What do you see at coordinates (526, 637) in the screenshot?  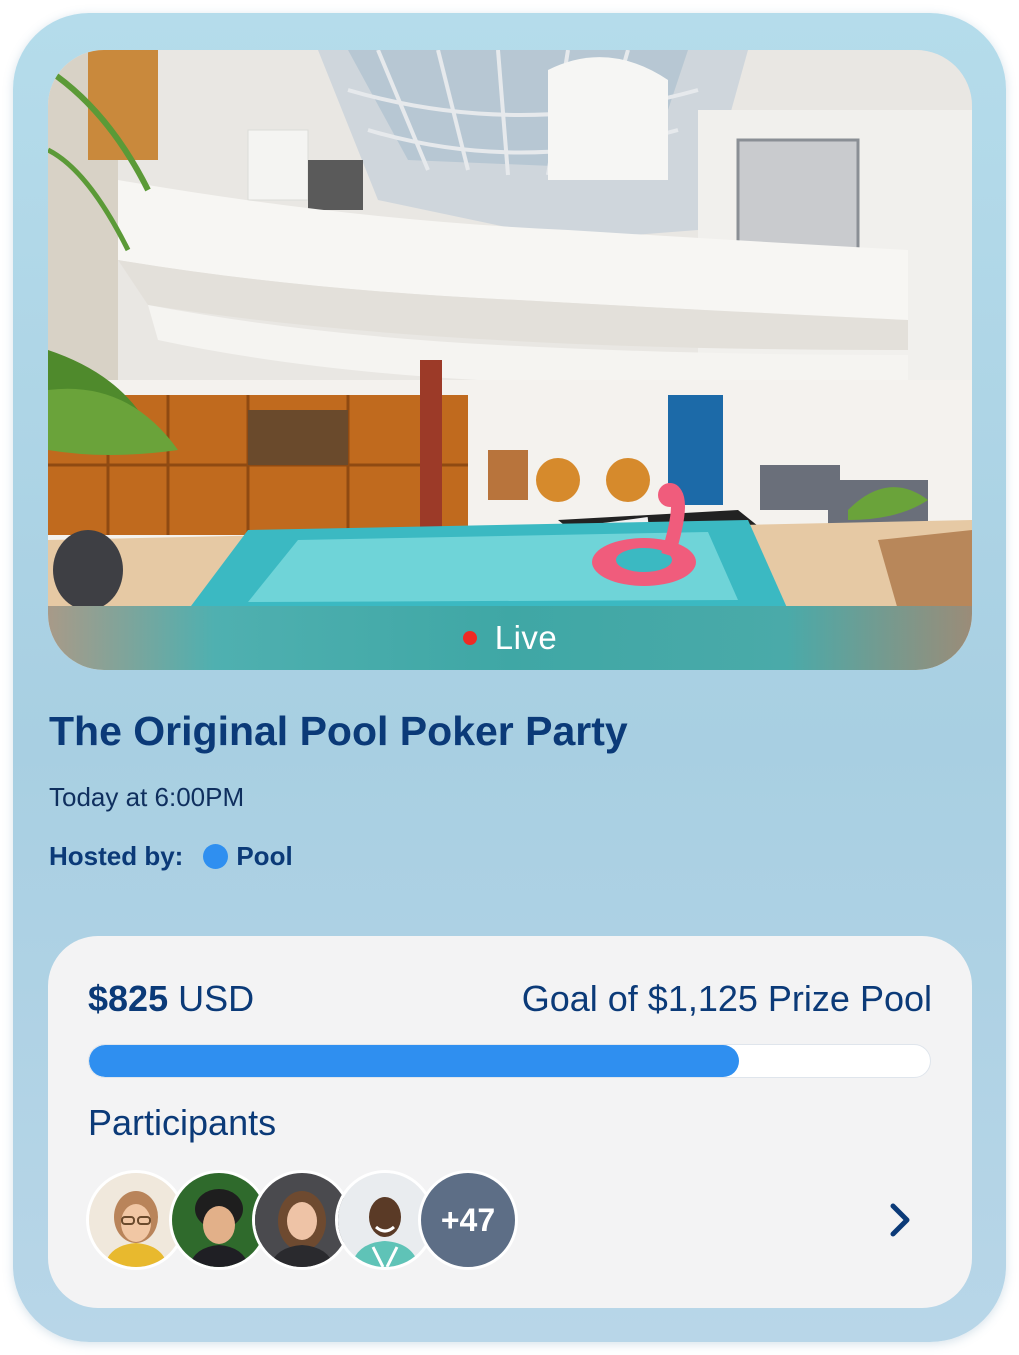 I see `live-label: Live` at bounding box center [526, 637].